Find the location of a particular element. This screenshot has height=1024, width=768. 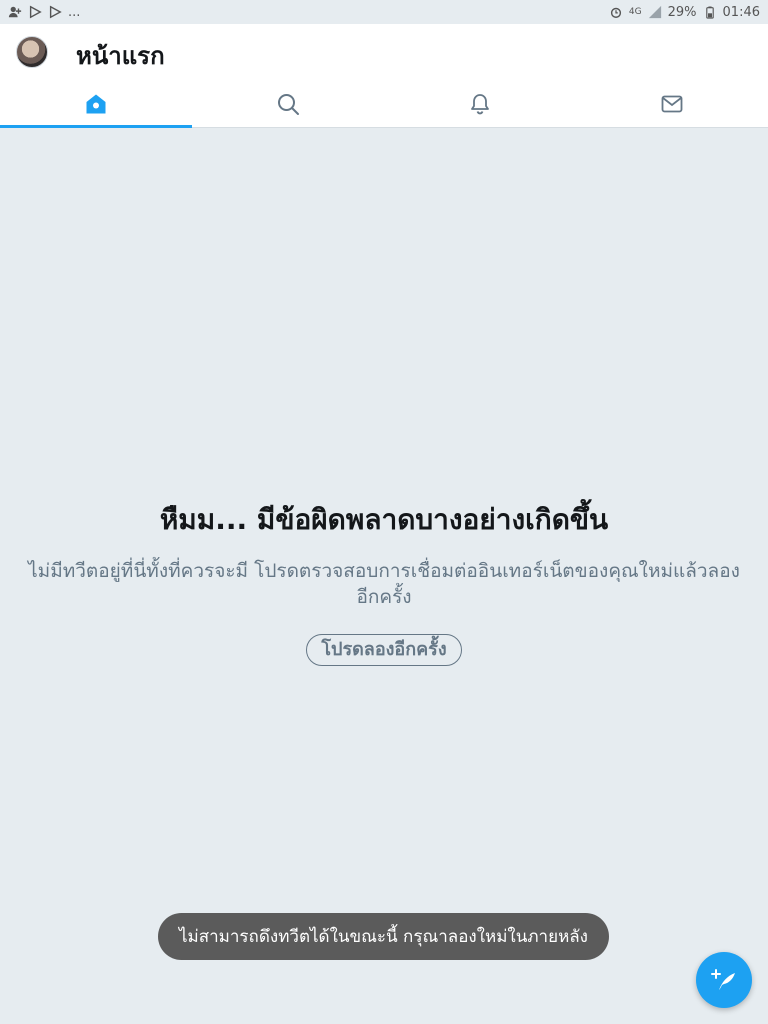

compose-tweet-icon is located at coordinates (723, 979).